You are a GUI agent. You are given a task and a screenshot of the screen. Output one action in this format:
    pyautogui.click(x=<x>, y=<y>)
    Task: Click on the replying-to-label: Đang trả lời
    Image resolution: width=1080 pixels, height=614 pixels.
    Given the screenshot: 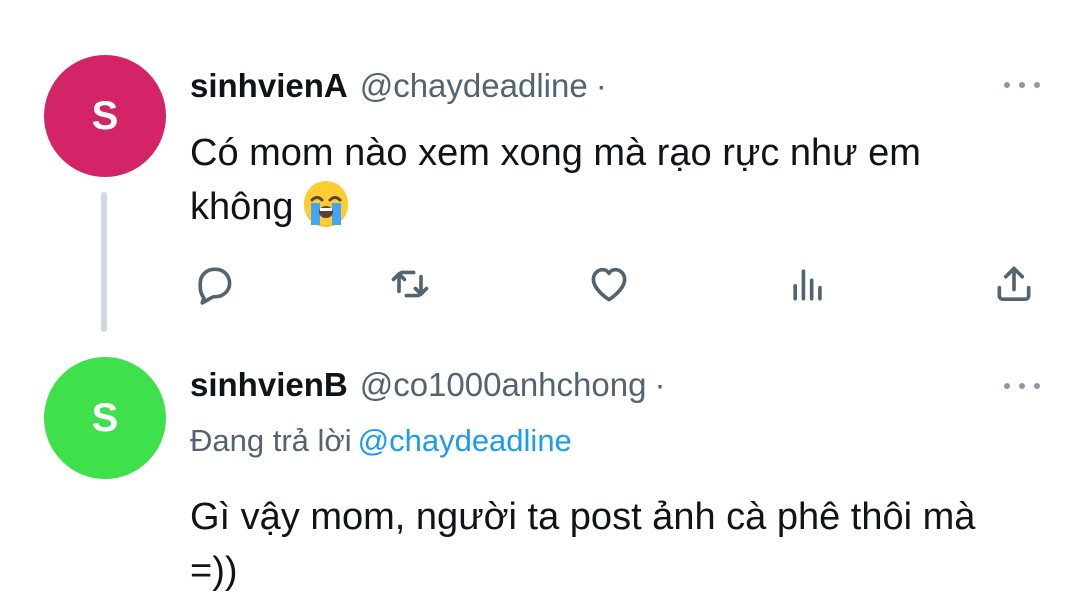 What is the action you would take?
    pyautogui.click(x=271, y=440)
    